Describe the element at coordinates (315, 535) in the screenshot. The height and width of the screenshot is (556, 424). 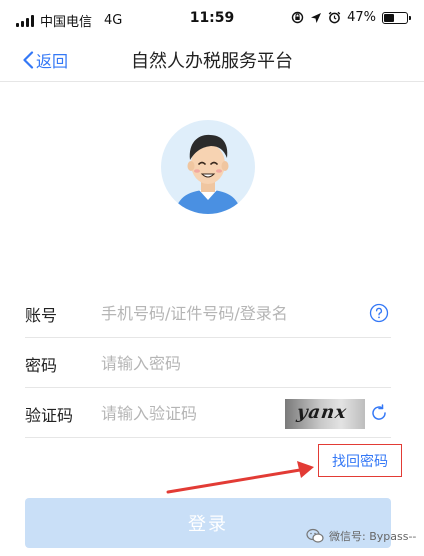
I see `wechat-icon` at that location.